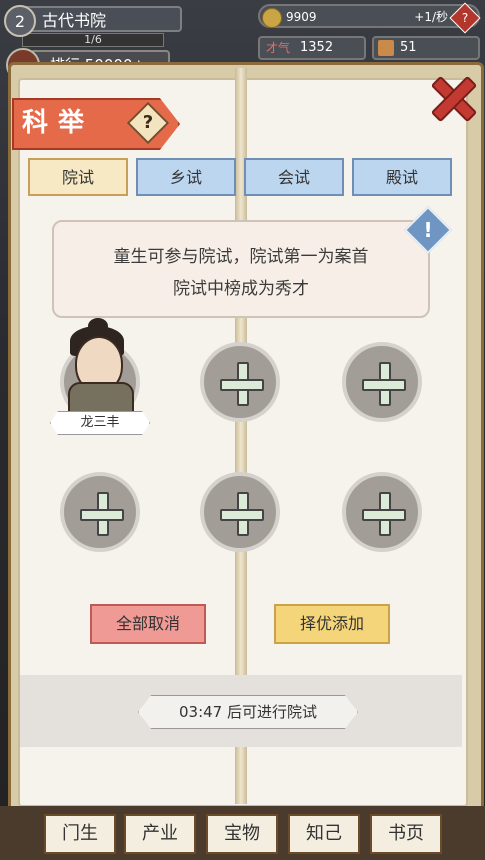 The image size is (485, 860). What do you see at coordinates (240, 178) in the screenshot?
I see `exam-tabs: 院试 乡试 会试 殿试` at bounding box center [240, 178].